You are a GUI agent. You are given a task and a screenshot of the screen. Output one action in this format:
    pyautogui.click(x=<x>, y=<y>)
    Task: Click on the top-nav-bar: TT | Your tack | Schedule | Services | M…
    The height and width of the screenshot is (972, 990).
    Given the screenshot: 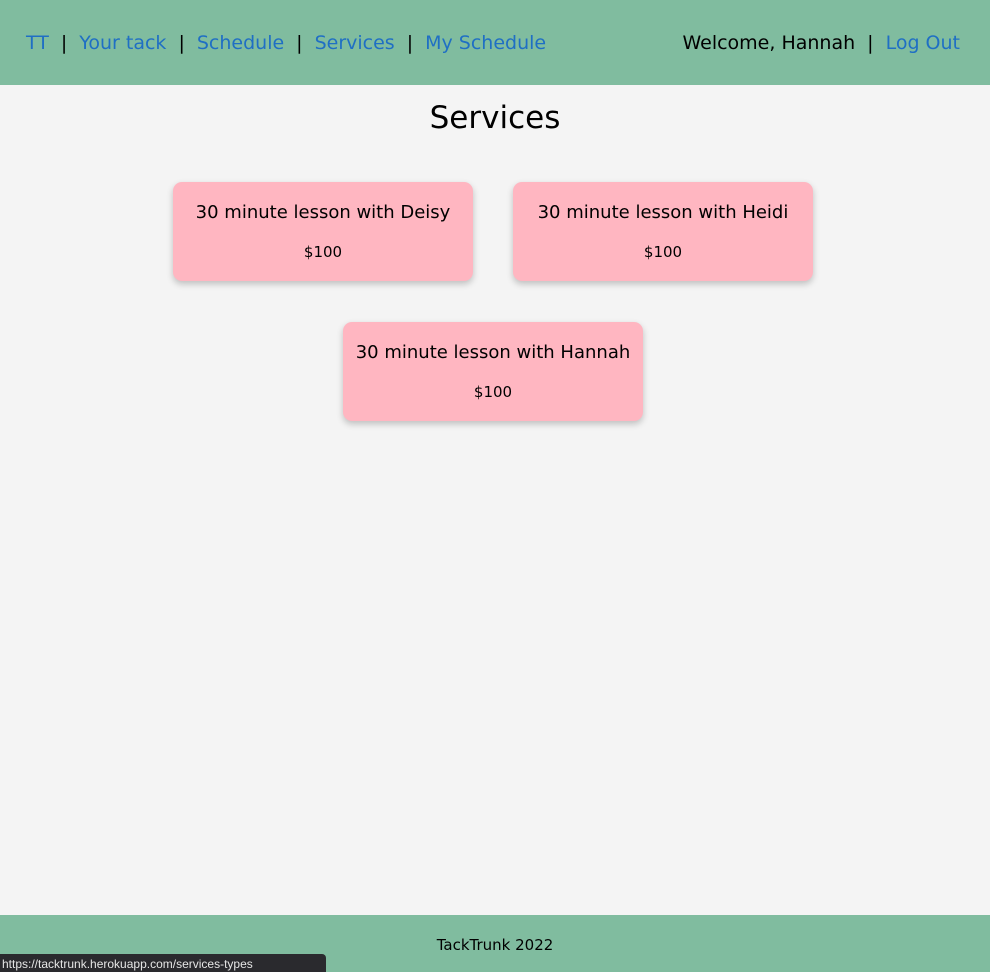 What is the action you would take?
    pyautogui.click(x=495, y=42)
    